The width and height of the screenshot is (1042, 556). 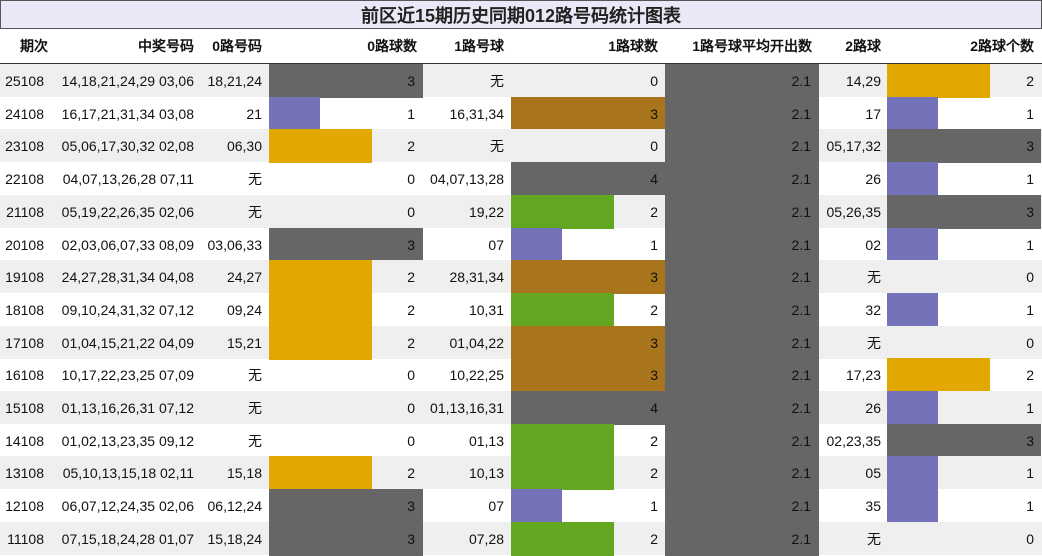 I want to click on route1-count-cell: 4, so click(x=654, y=179).